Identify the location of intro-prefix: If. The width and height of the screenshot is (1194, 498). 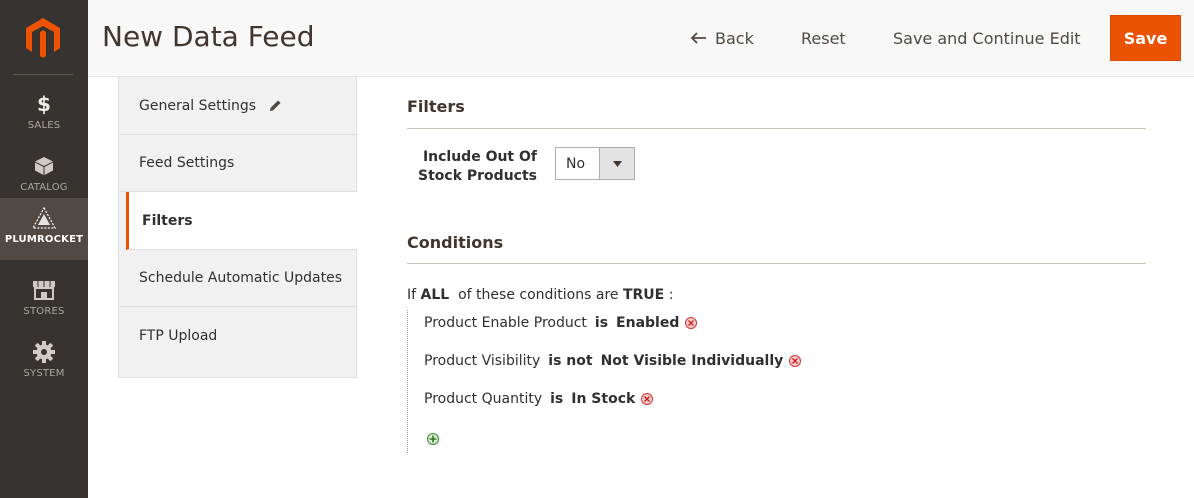
(412, 295).